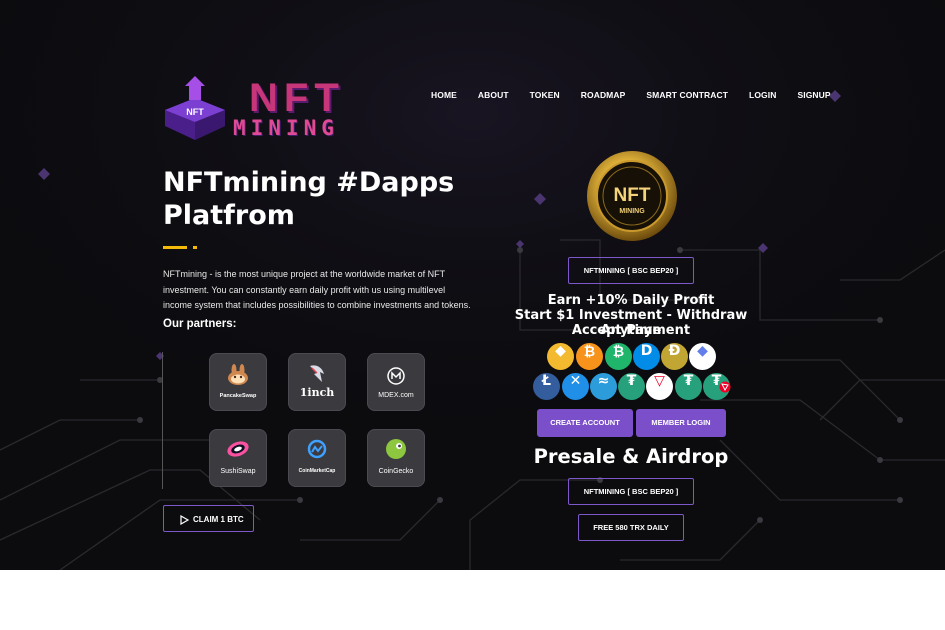  What do you see at coordinates (238, 458) in the screenshot?
I see `partner-sushiswap: SushiSwap` at bounding box center [238, 458].